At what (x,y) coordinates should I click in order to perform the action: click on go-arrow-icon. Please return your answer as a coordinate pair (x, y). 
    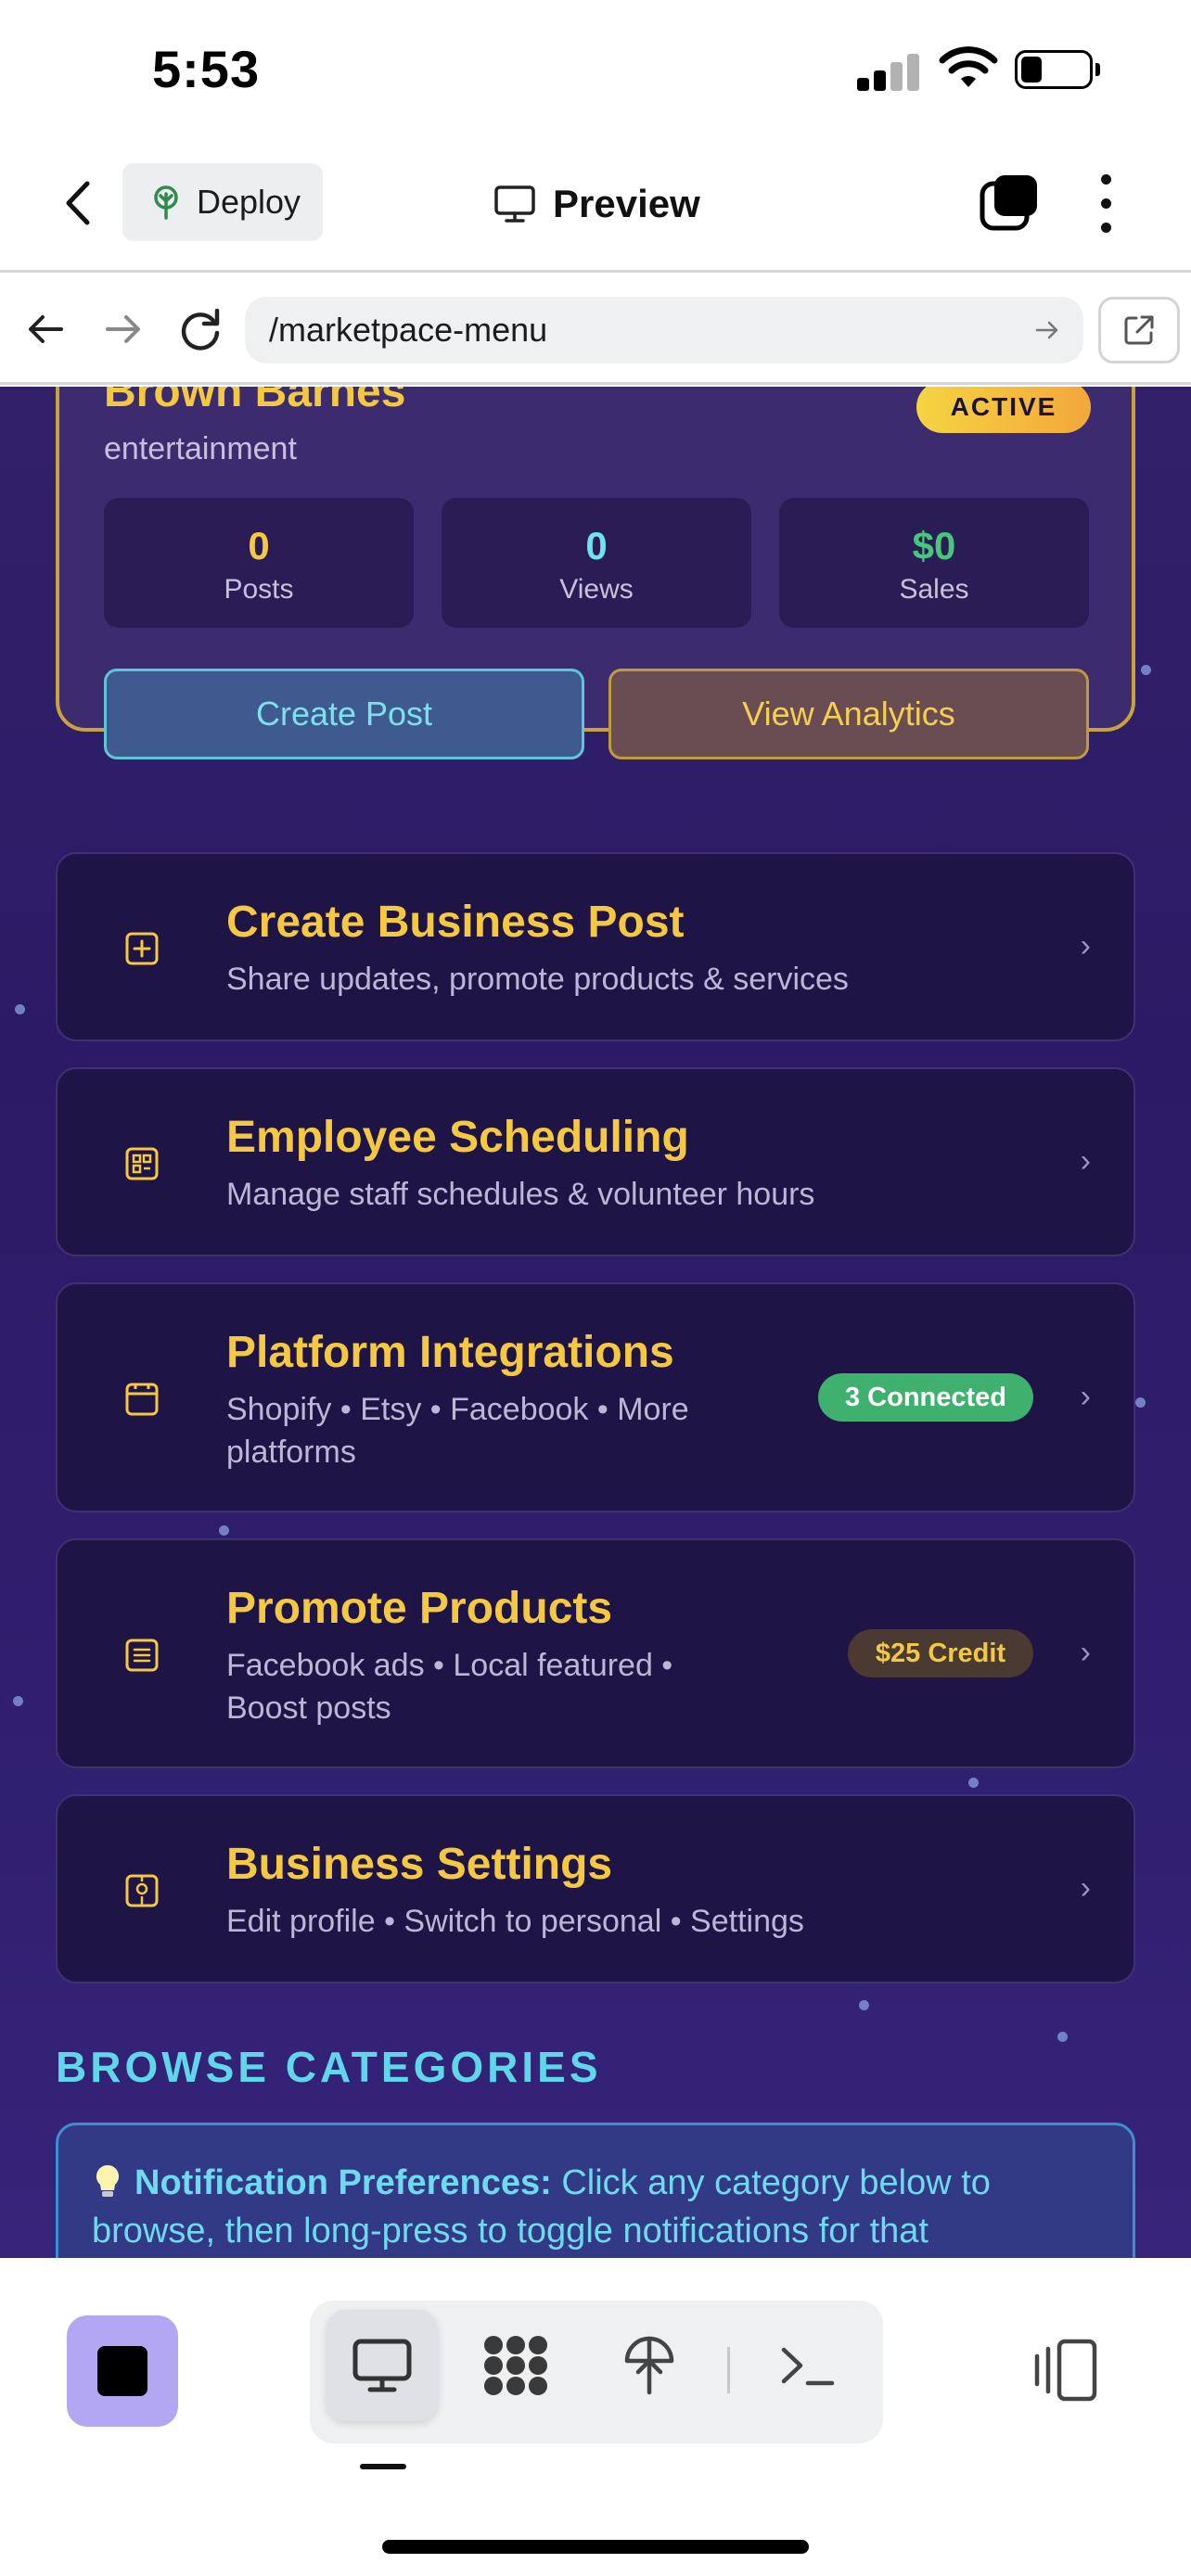
    Looking at the image, I should click on (1047, 330).